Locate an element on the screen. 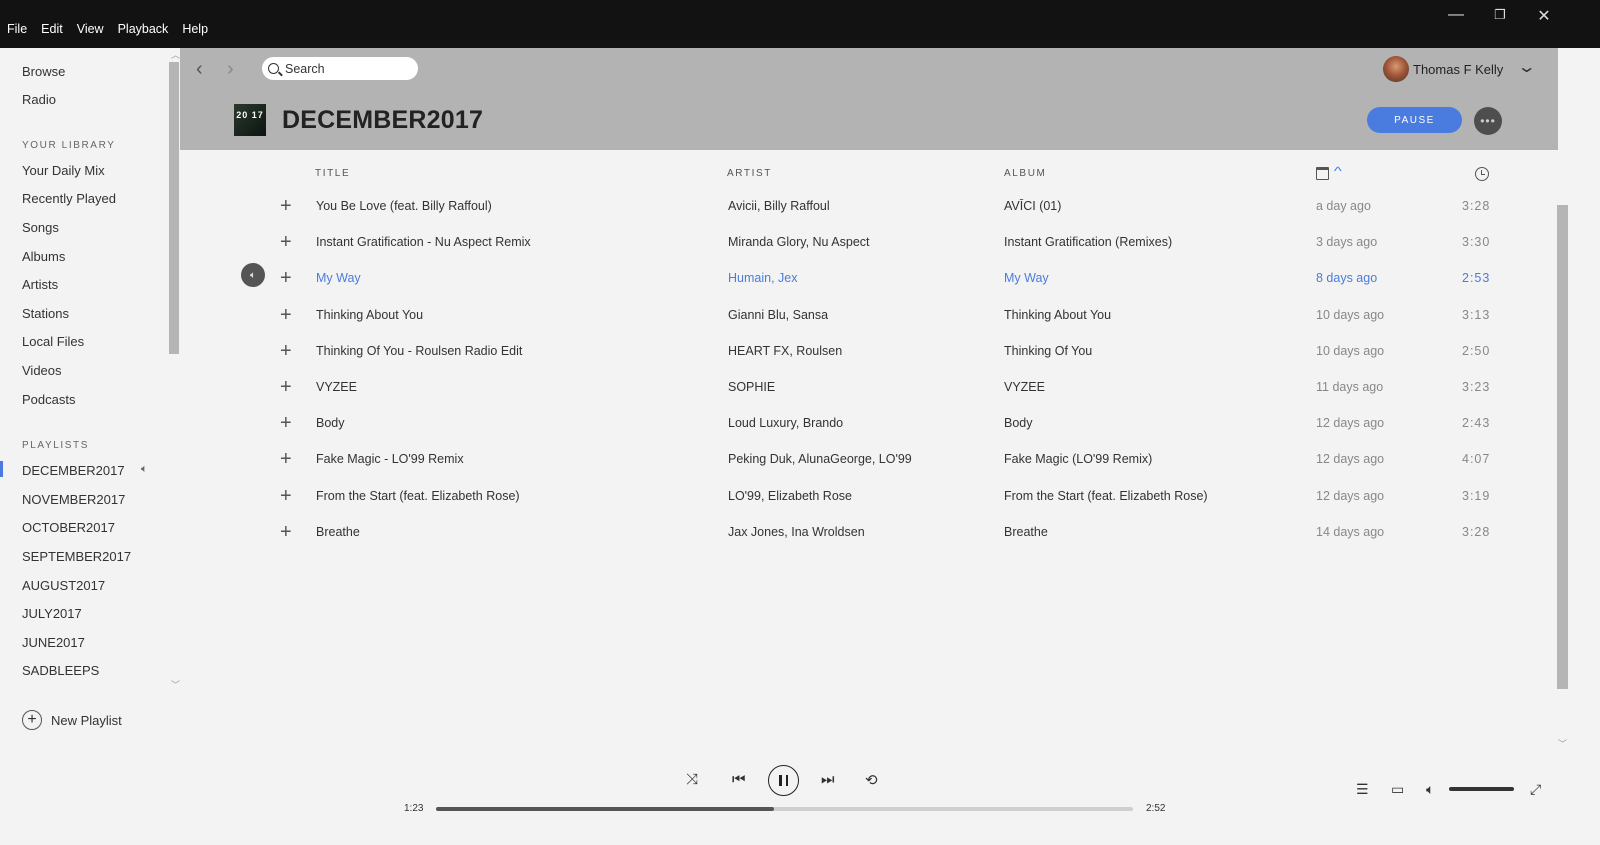 The height and width of the screenshot is (845, 1600). more-options-button: ••• is located at coordinates (1488, 121).